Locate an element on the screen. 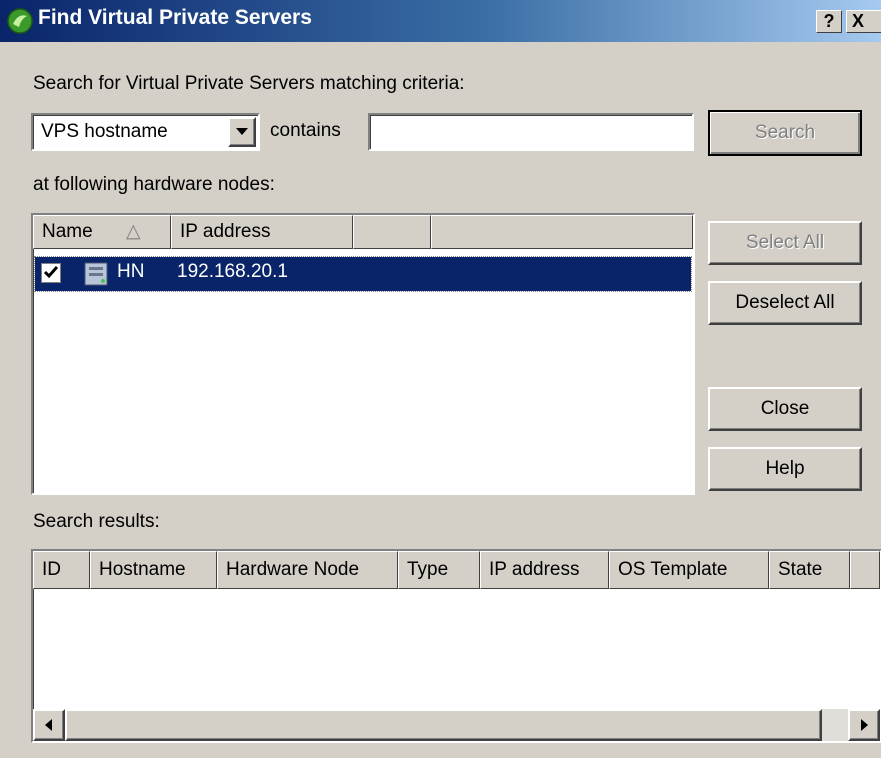  node-row-checkbox is located at coordinates (51, 273).